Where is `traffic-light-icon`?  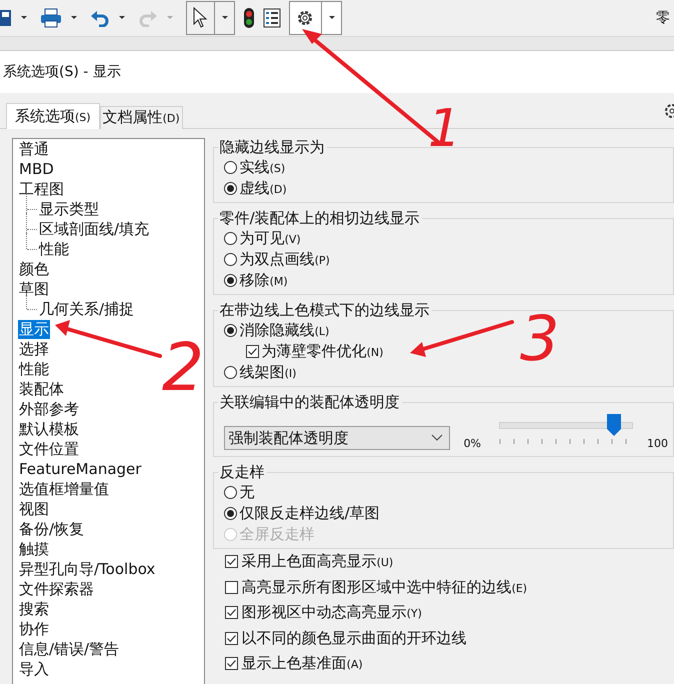 traffic-light-icon is located at coordinates (249, 18).